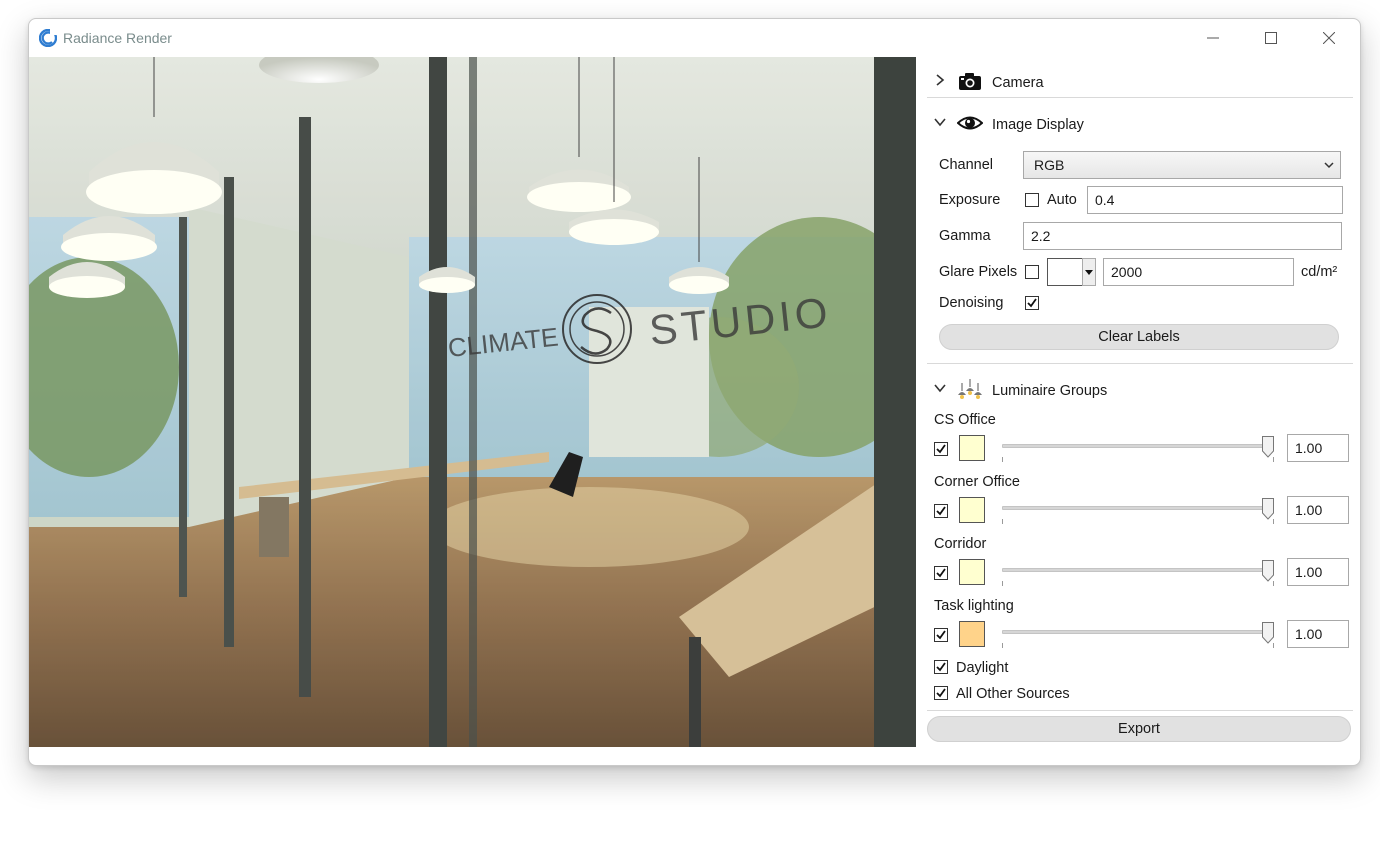  I want to click on denoising-checkbox, so click(1032, 303).